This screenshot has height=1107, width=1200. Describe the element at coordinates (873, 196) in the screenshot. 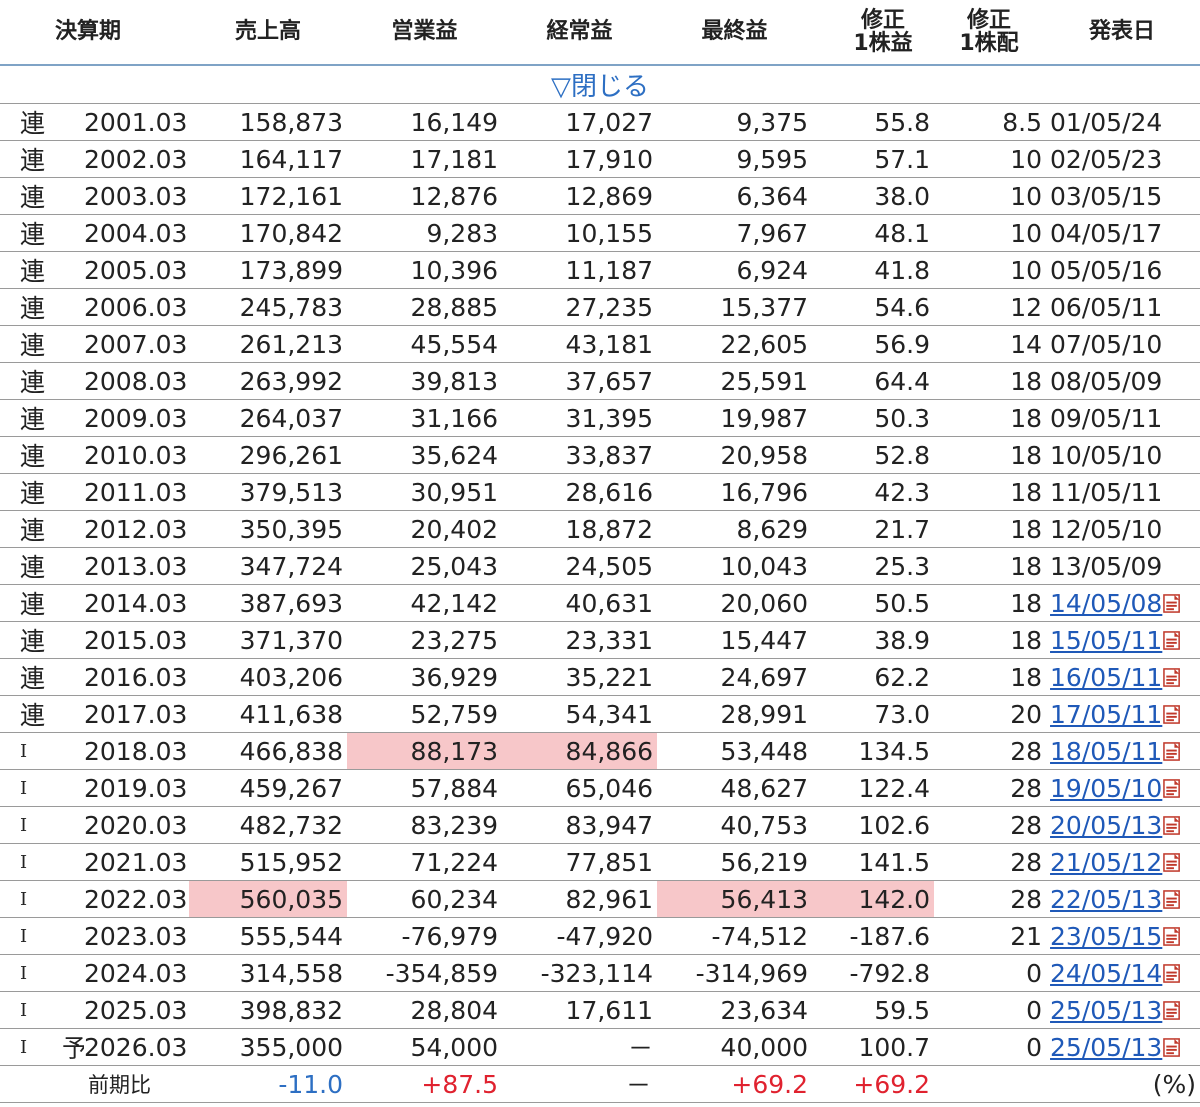

I see `eps-cell: 38.0` at that location.